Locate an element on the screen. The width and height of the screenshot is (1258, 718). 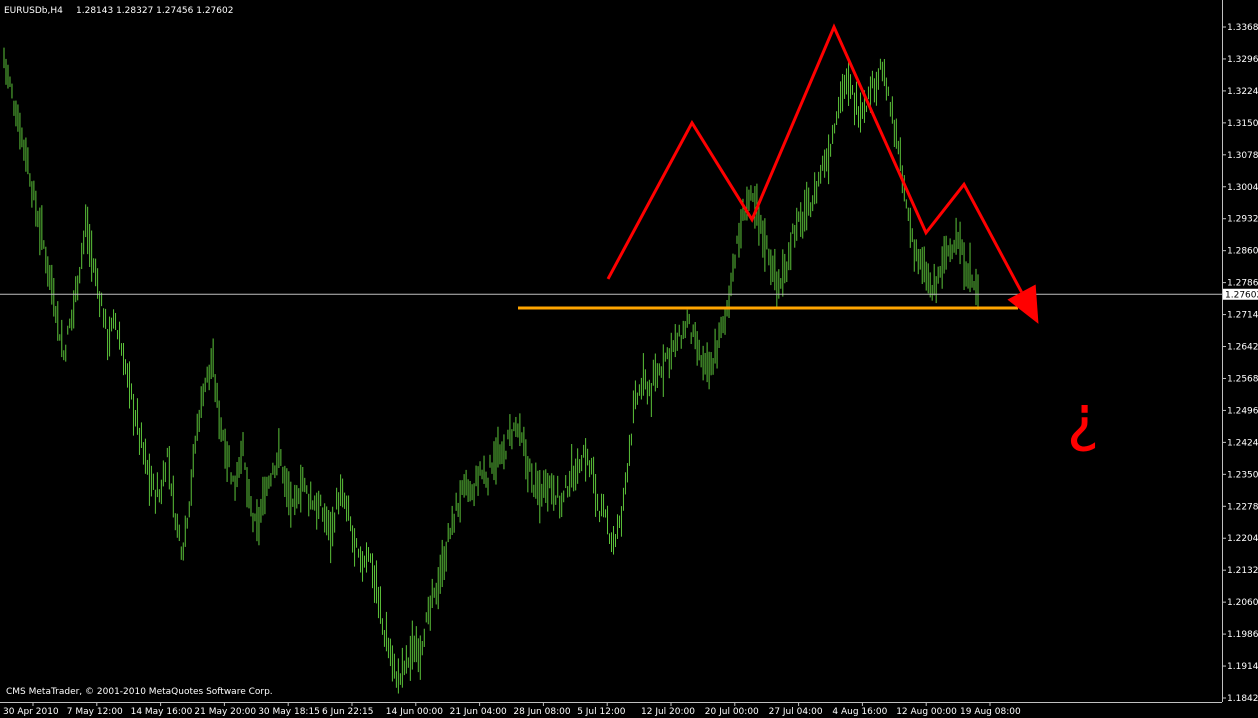
x-tick-label: 20 Jul 00:00 is located at coordinates (732, 712).